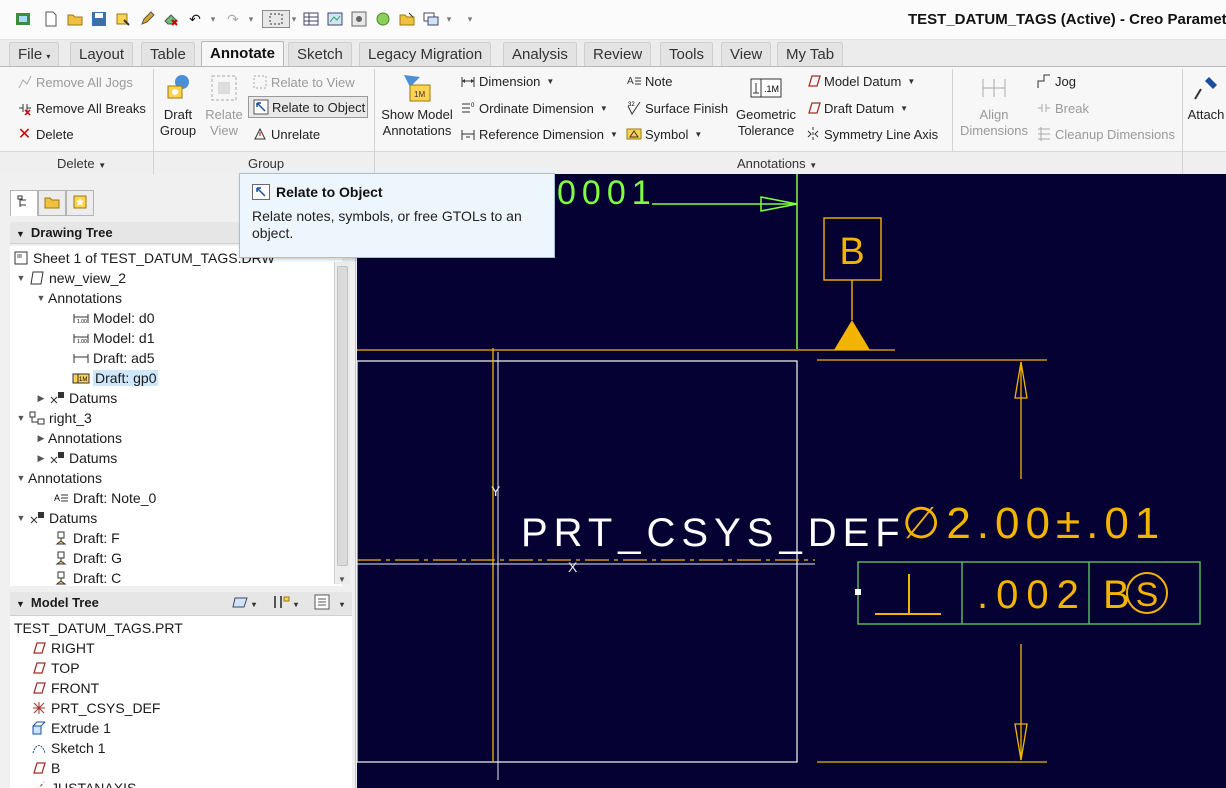  What do you see at coordinates (83, 783) in the screenshot?
I see `tree-item-justanaxis: JUSTANAXIS` at bounding box center [83, 783].